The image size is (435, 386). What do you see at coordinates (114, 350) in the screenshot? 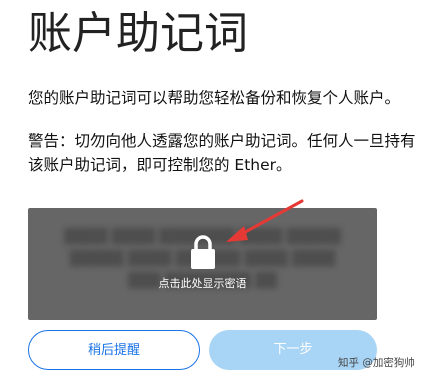
I see `remind-later-button: 稍后提醒` at bounding box center [114, 350].